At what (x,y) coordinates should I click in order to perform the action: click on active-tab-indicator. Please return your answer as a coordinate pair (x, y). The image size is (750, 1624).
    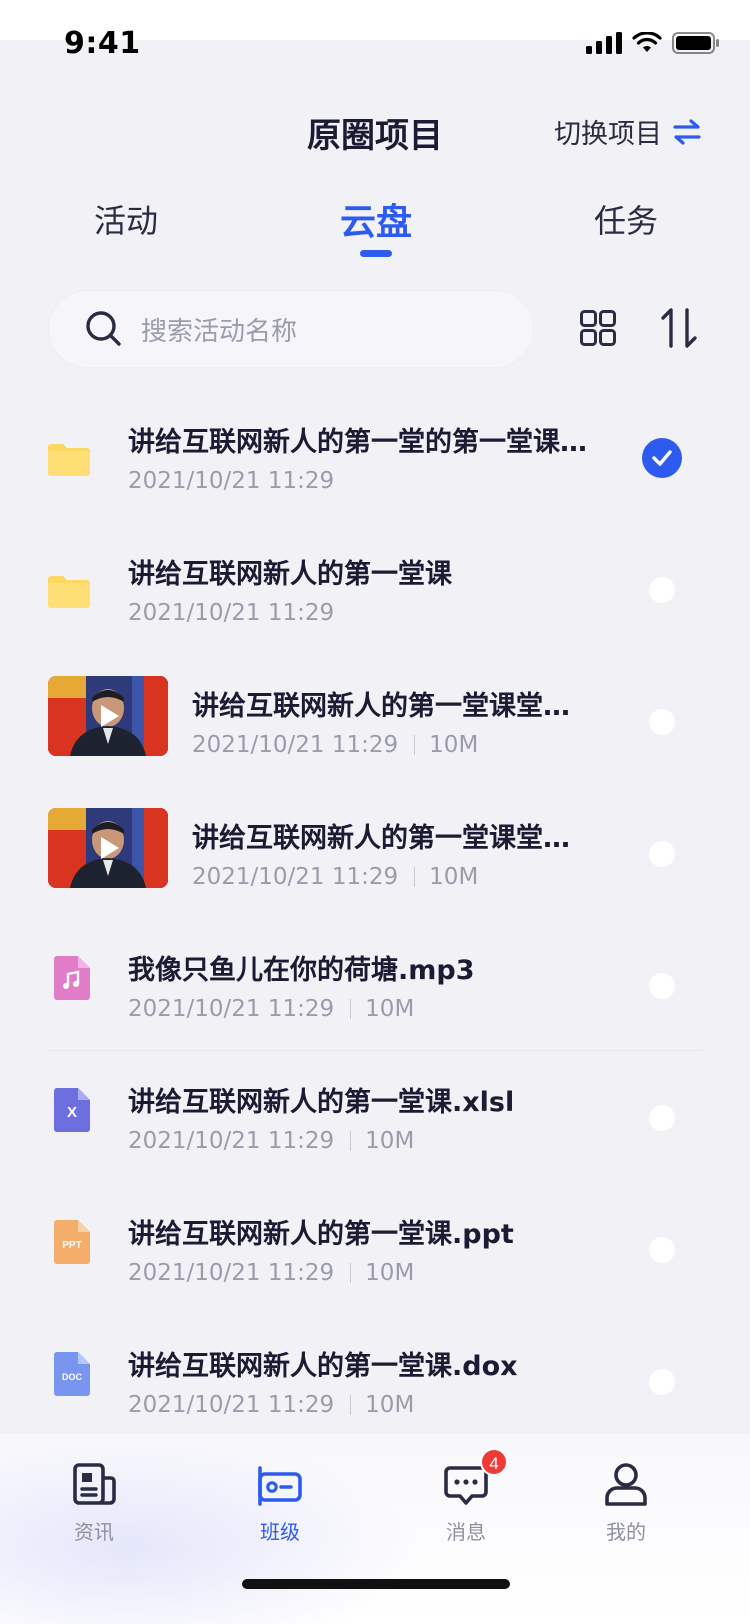
    Looking at the image, I should click on (376, 253).